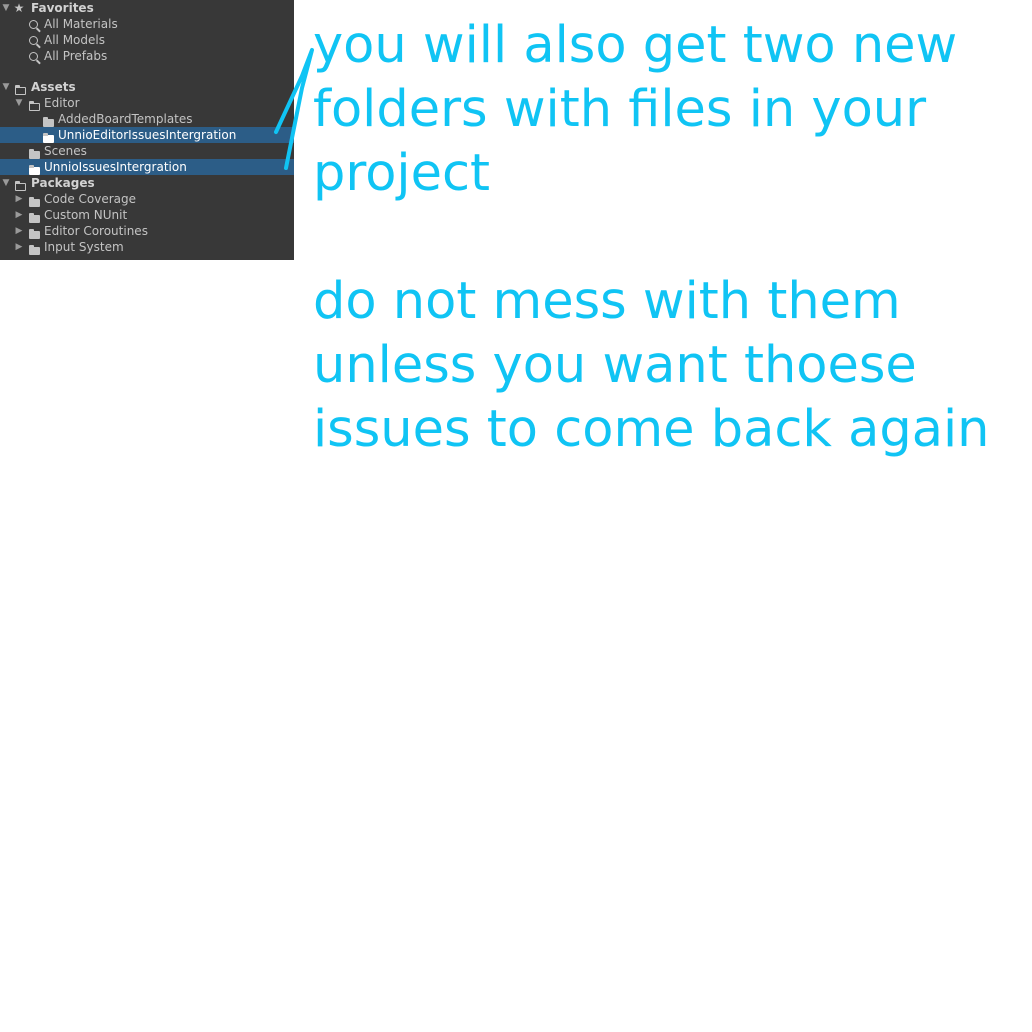  Describe the element at coordinates (147, 151) in the screenshot. I see `tree-item-scenes: Scenes` at that location.